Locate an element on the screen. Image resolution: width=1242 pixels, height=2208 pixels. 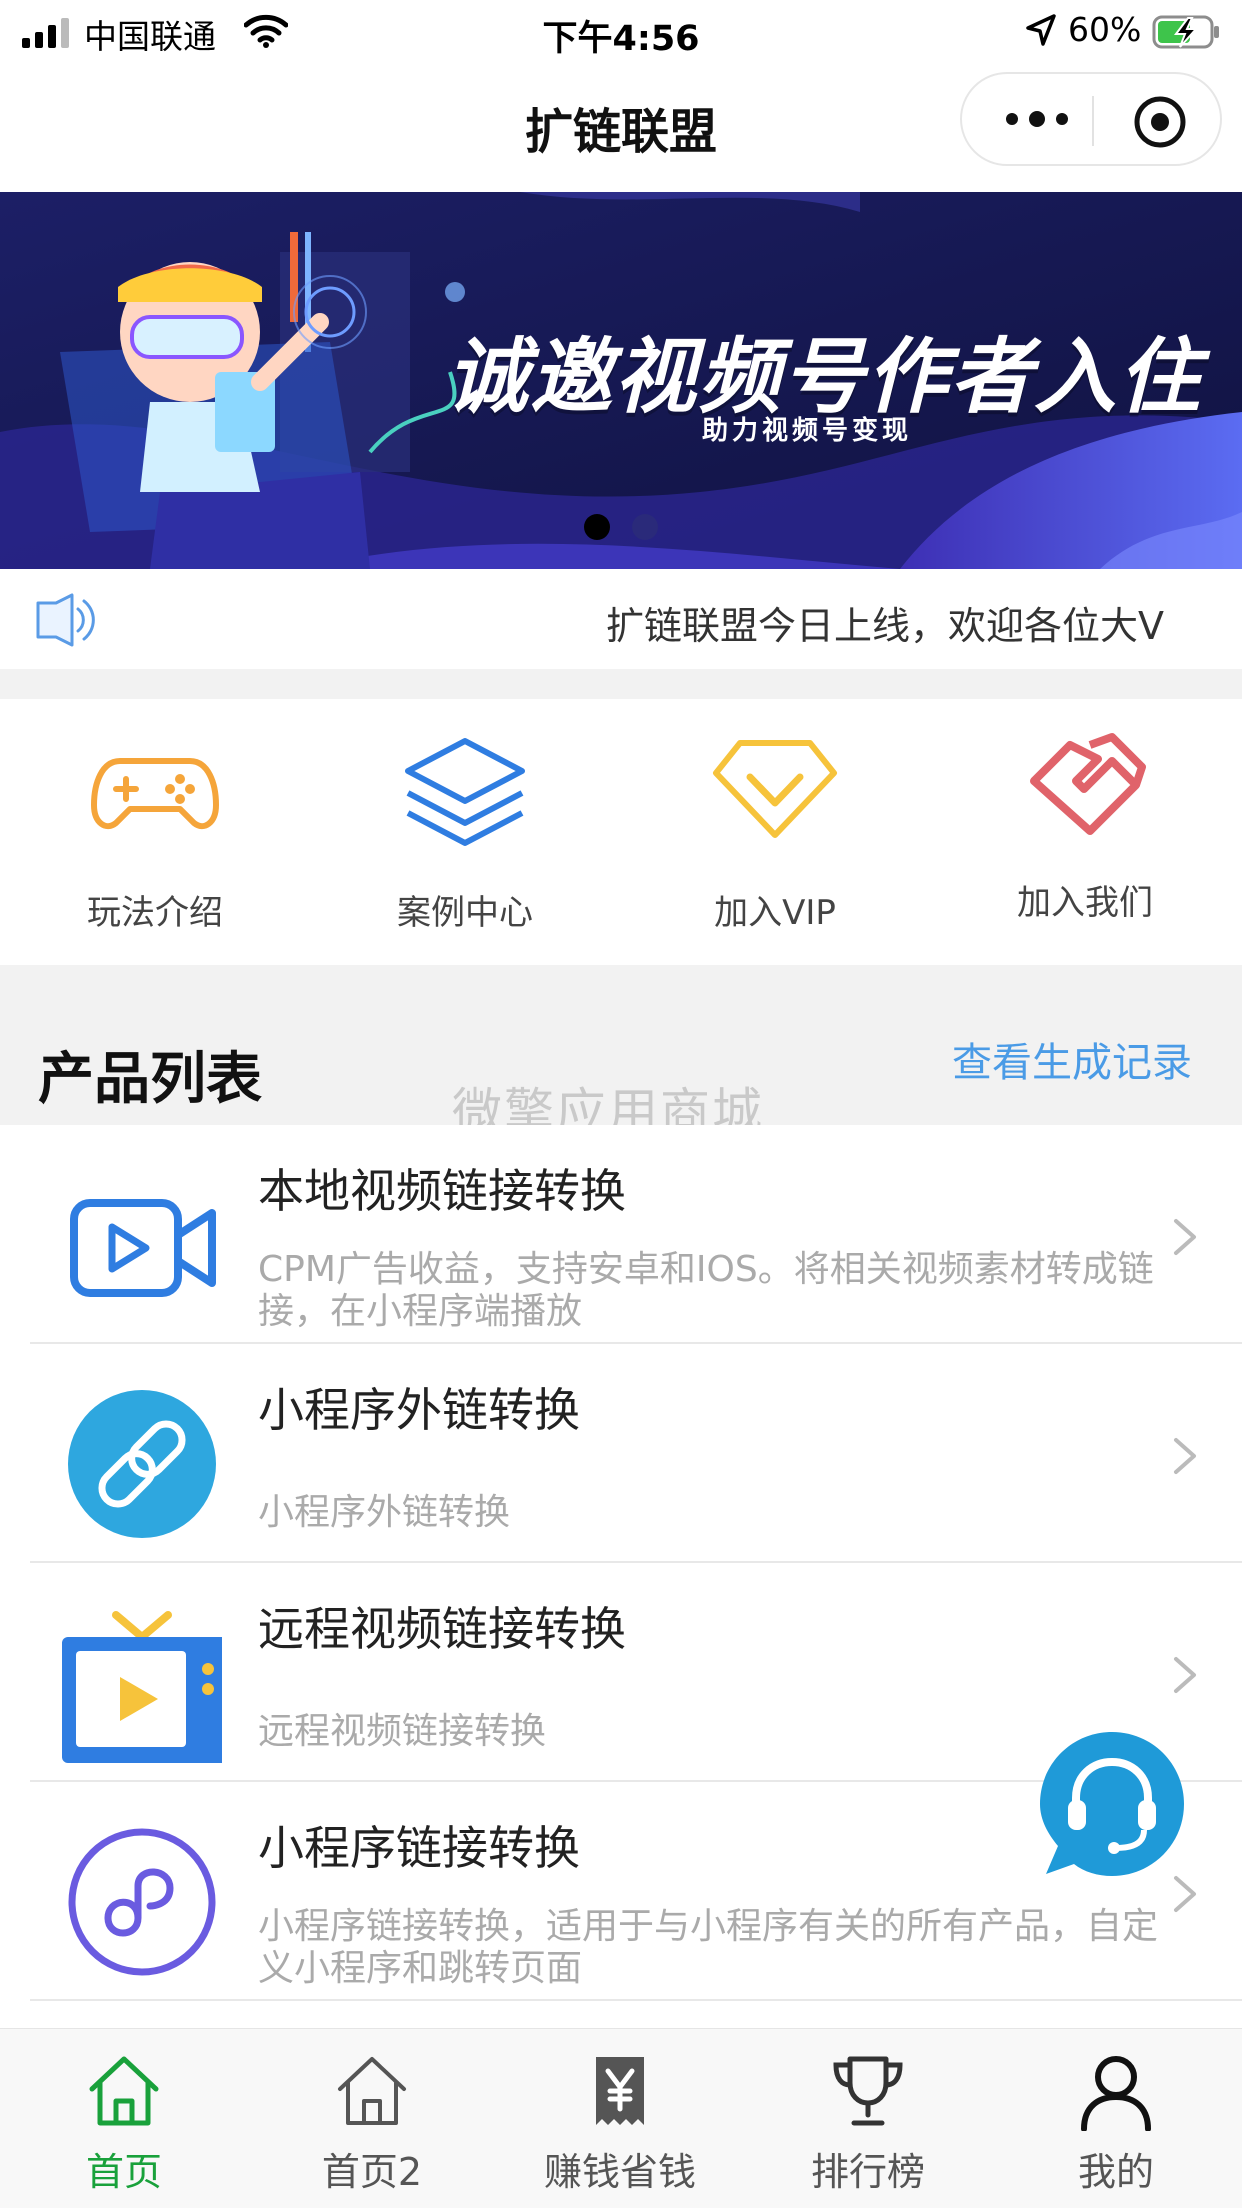
carousel-dot-active is located at coordinates (597, 527).